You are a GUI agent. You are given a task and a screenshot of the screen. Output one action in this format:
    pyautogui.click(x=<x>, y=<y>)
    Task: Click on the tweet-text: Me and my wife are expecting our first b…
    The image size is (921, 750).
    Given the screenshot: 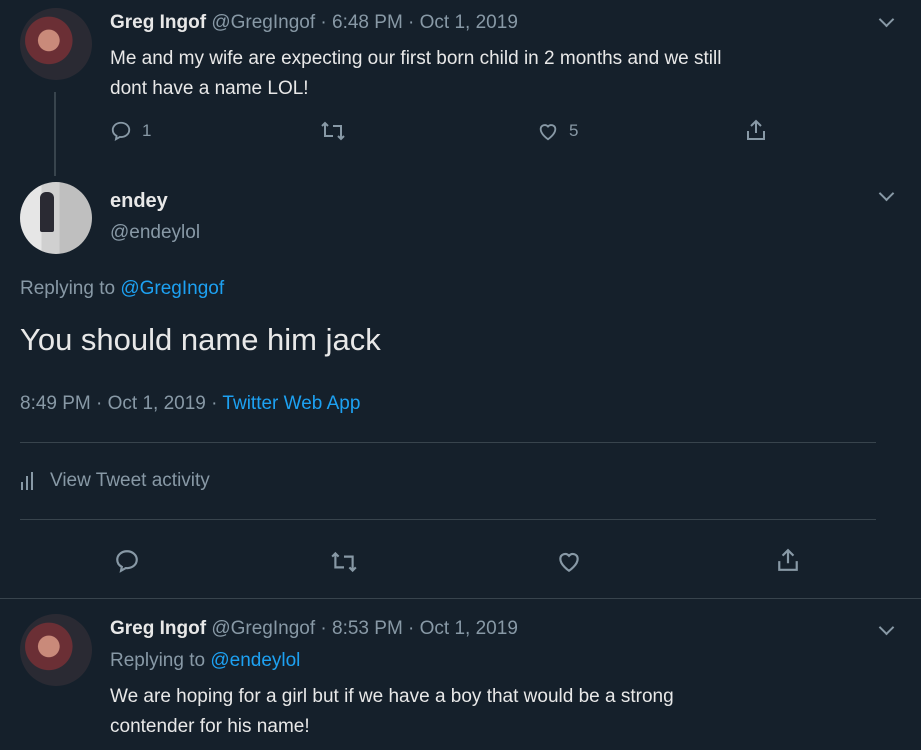 What is the action you would take?
    pyautogui.click(x=415, y=74)
    